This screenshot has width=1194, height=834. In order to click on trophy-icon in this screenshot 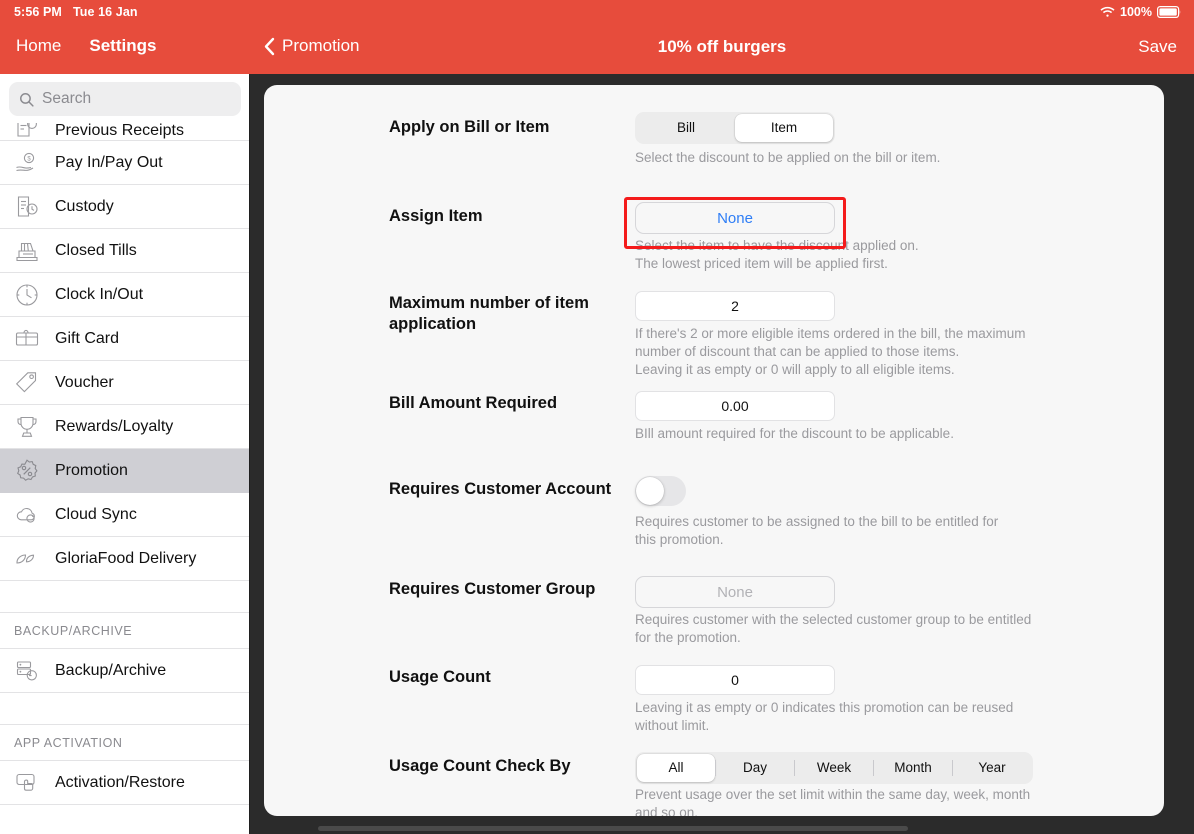, I will do `click(27, 426)`.